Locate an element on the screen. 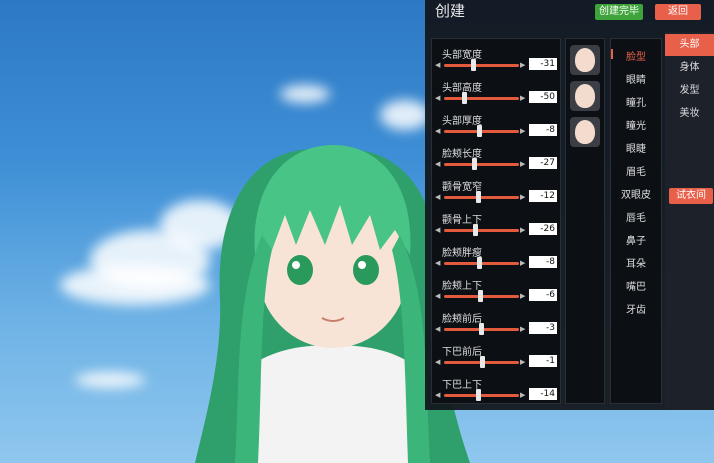 Image resolution: width=714 pixels, height=463 pixels. panel-title: 创建 is located at coordinates (450, 11).